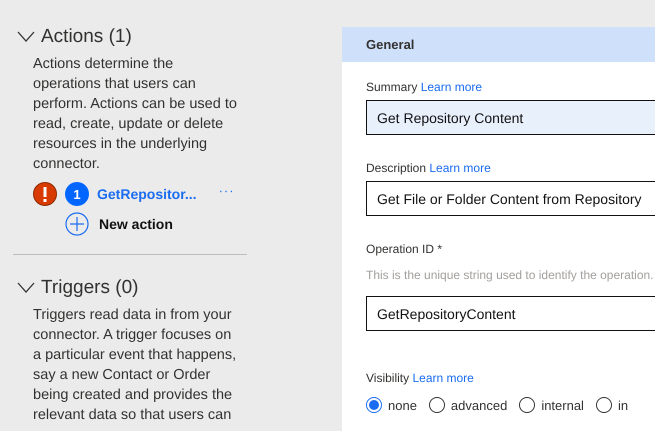 The width and height of the screenshot is (655, 431). What do you see at coordinates (89, 288) in the screenshot?
I see `section-title: Triggers (0)` at bounding box center [89, 288].